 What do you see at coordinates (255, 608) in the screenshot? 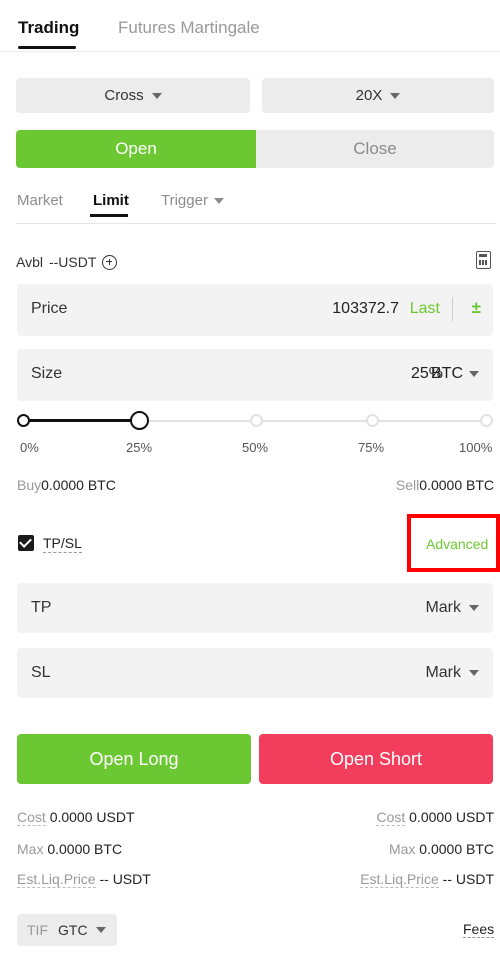
I see `tp-field: TP Mark` at bounding box center [255, 608].